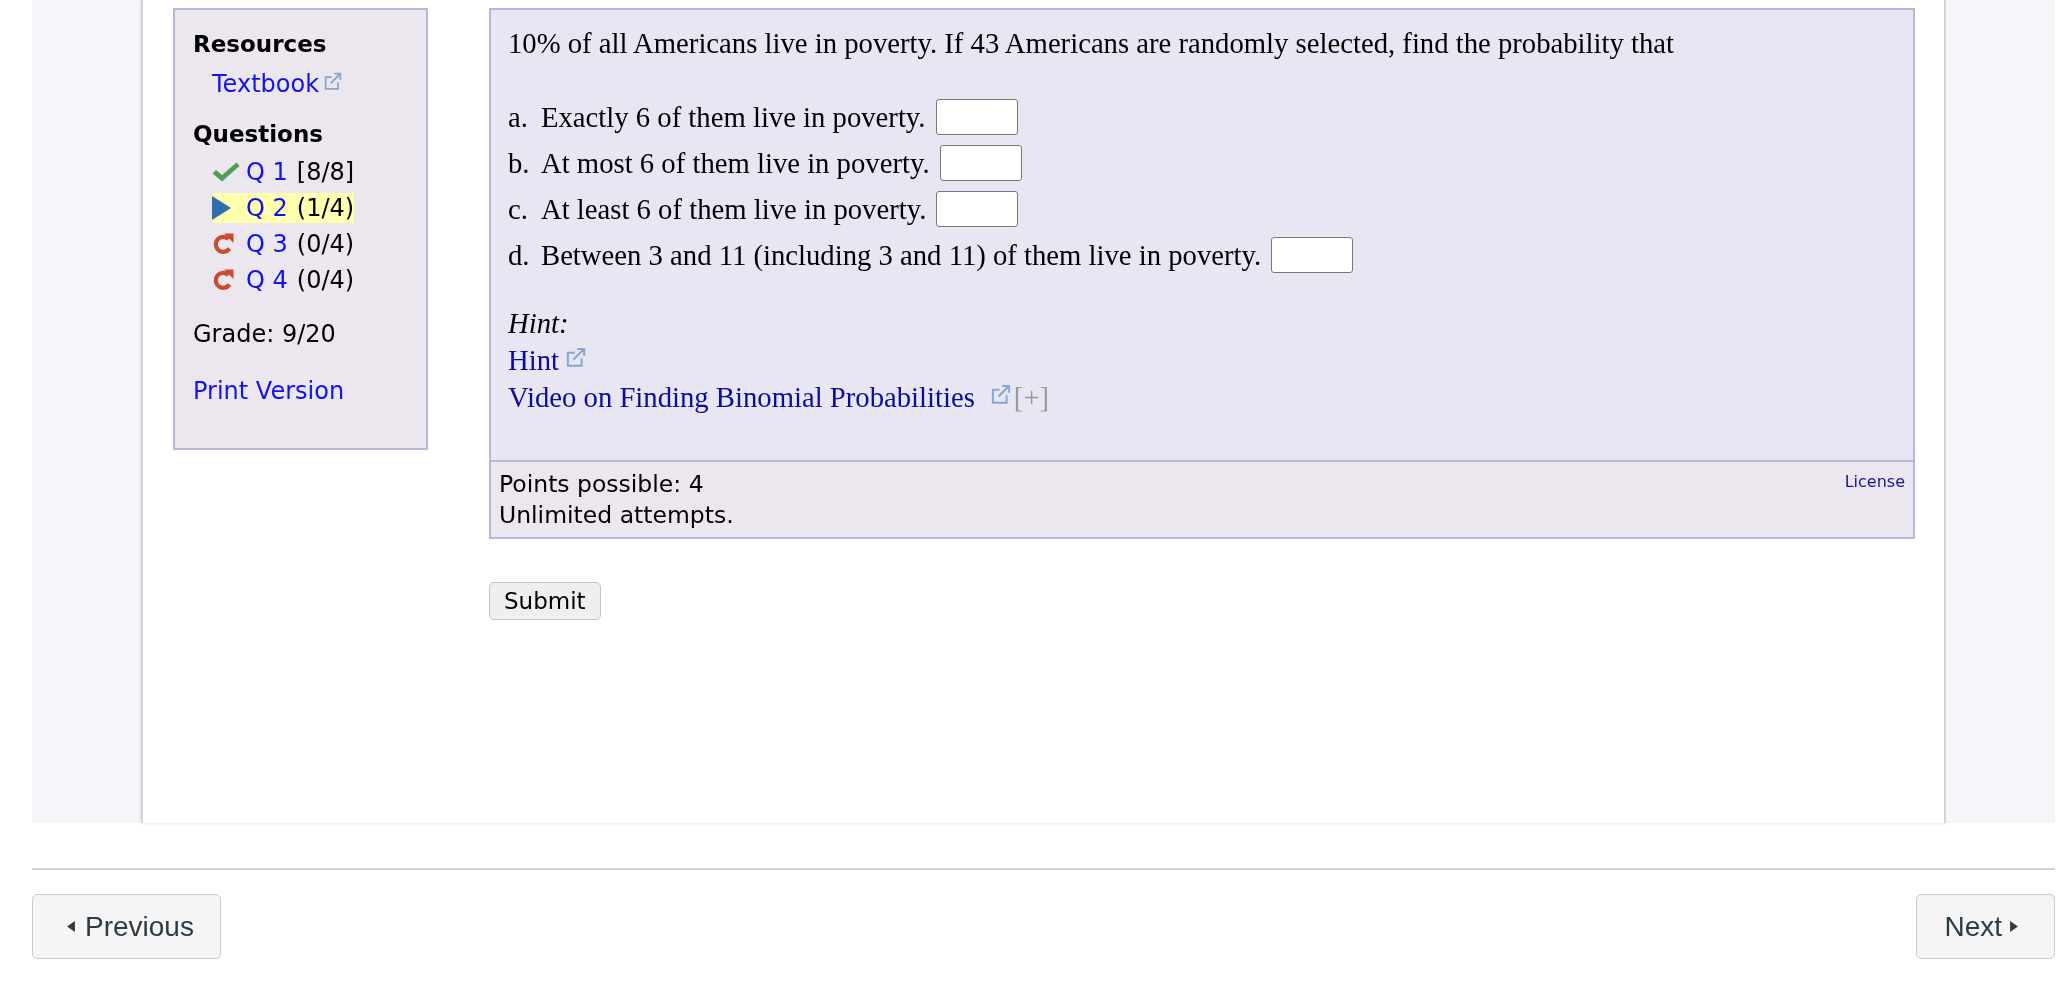 Image resolution: width=2066 pixels, height=992 pixels. Describe the element at coordinates (539, 323) in the screenshot. I see `hint-heading: Hint:` at that location.